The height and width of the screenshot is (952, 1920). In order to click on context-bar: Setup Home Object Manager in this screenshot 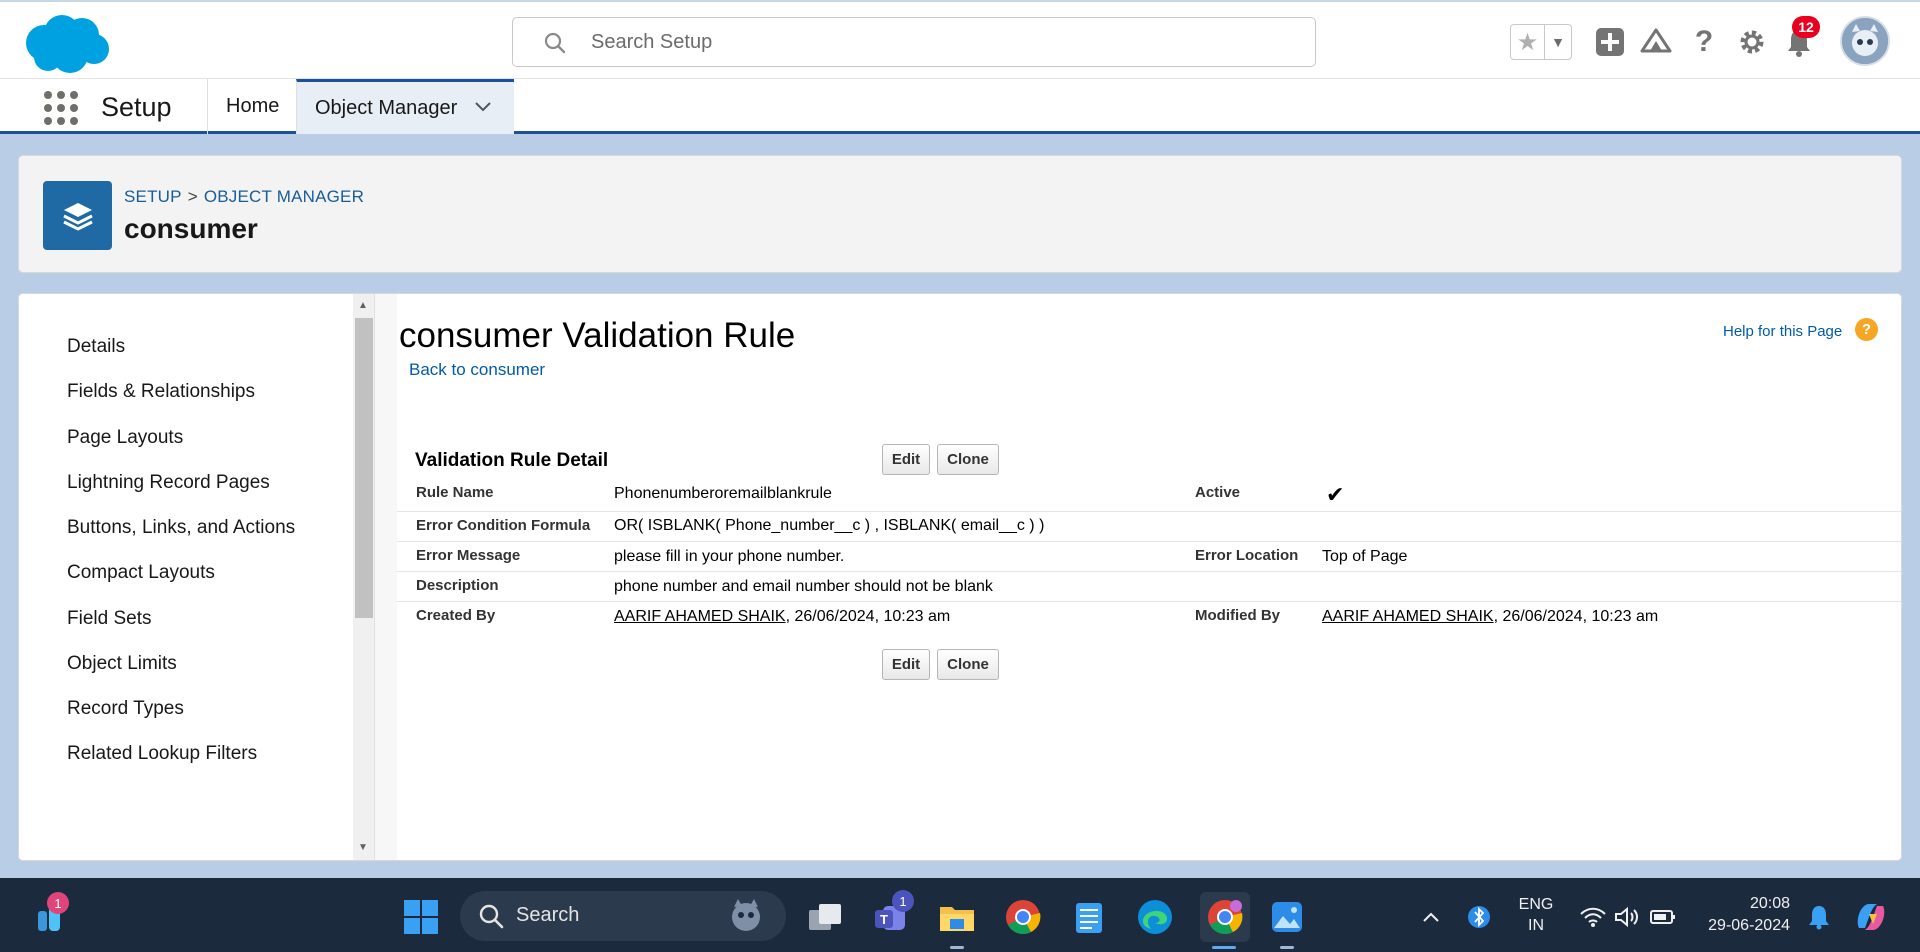, I will do `click(960, 106)`.